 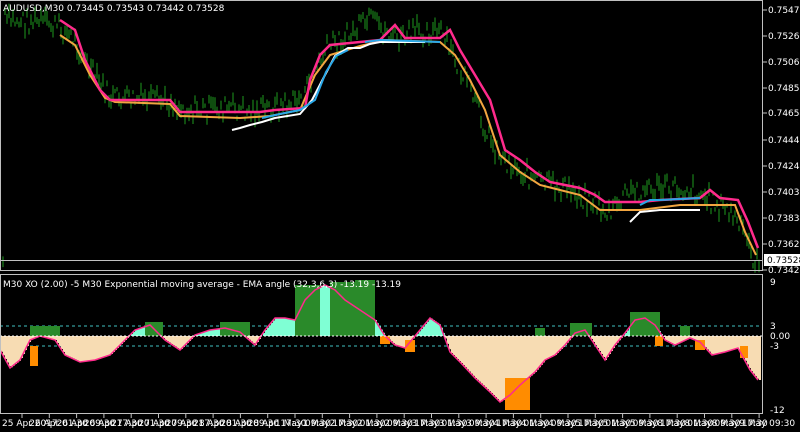 What do you see at coordinates (784, 271) in the screenshot?
I see `price-axis-label: 0.73424` at bounding box center [784, 271].